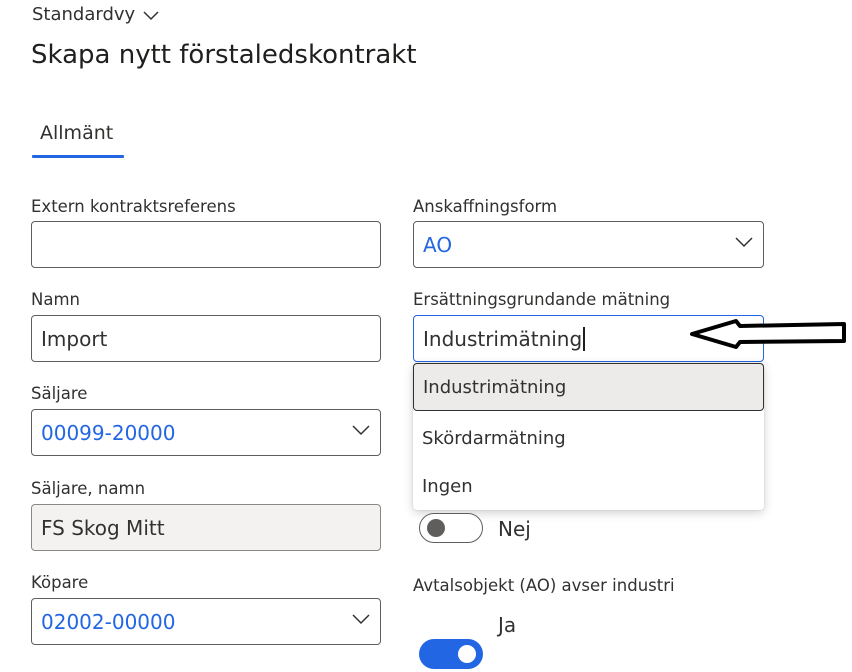  Describe the element at coordinates (451, 654) in the screenshot. I see `avtalsobjekt-toggle` at that location.